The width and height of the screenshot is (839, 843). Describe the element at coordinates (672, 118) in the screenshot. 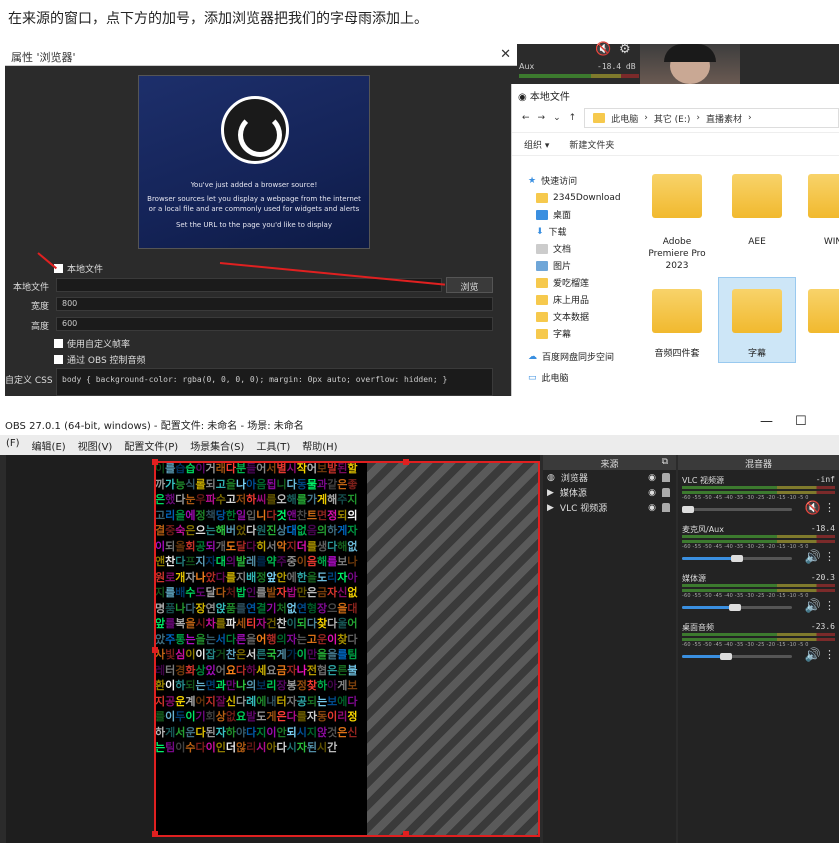

I see `breadcrumb-item: 其它 (E:)` at that location.